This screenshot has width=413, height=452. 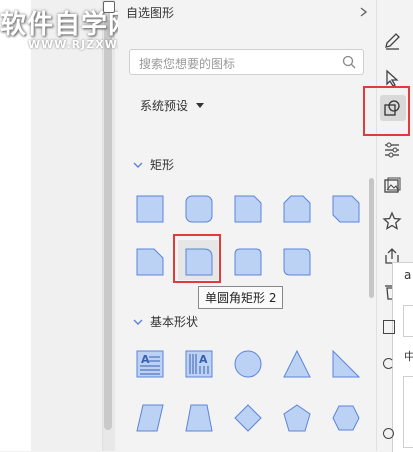 What do you see at coordinates (363, 11) in the screenshot?
I see `collapse-button` at bounding box center [363, 11].